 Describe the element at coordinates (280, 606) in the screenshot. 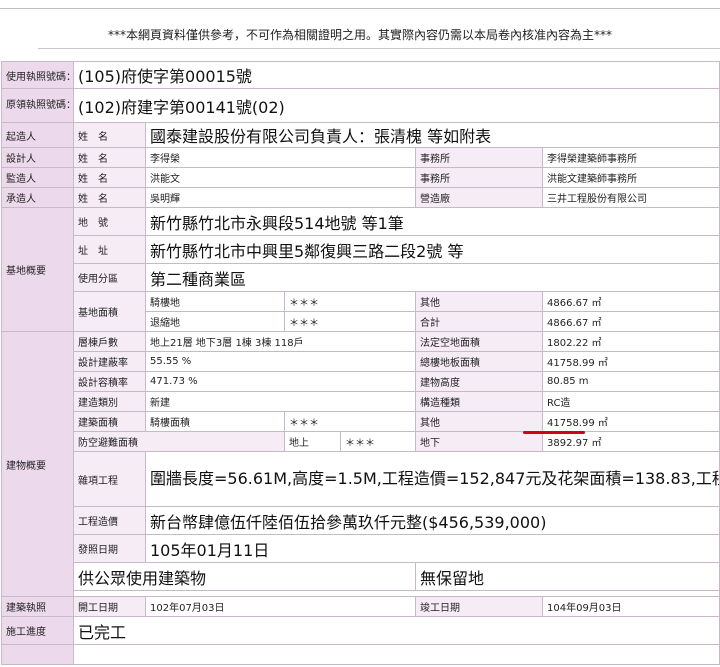

I see `construction-start: 102年07月03日` at that location.